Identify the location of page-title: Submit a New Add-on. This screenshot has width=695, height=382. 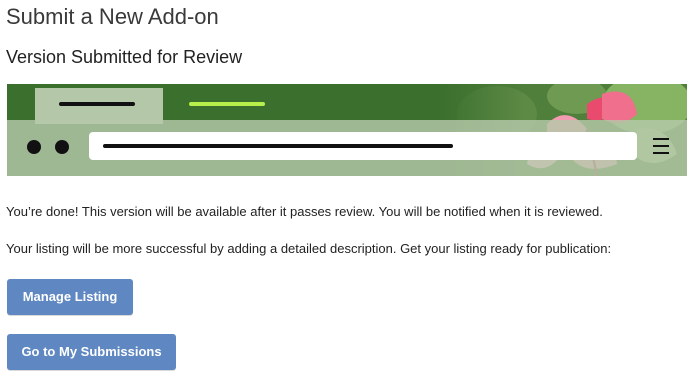
(112, 16).